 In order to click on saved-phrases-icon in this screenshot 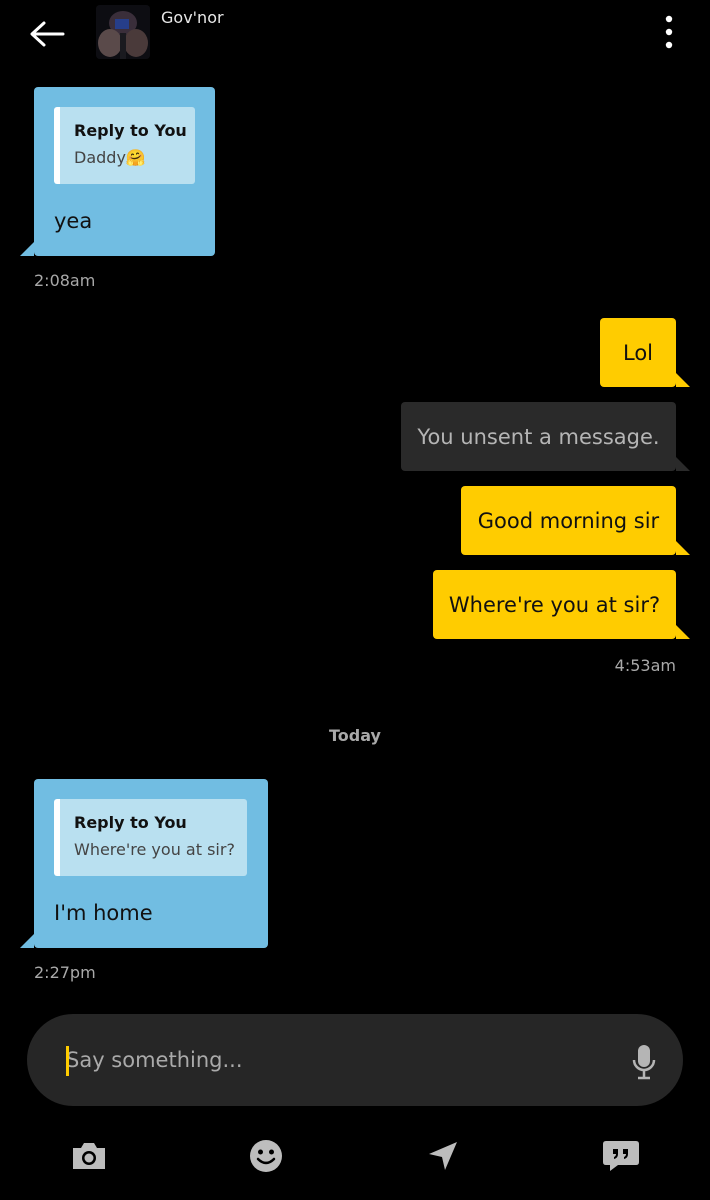, I will do `click(621, 1156)`.